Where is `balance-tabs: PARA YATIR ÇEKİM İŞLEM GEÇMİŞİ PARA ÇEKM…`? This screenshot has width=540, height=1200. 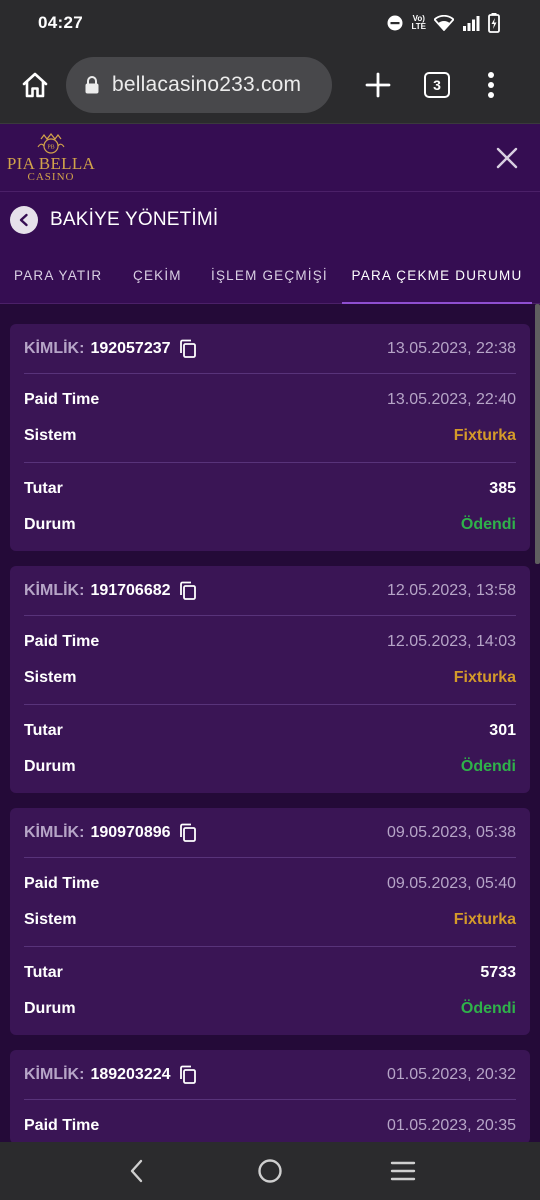
balance-tabs: PARA YATIR ÇEKİM İŞLEM GEÇMİŞİ PARA ÇEKM… is located at coordinates (270, 276).